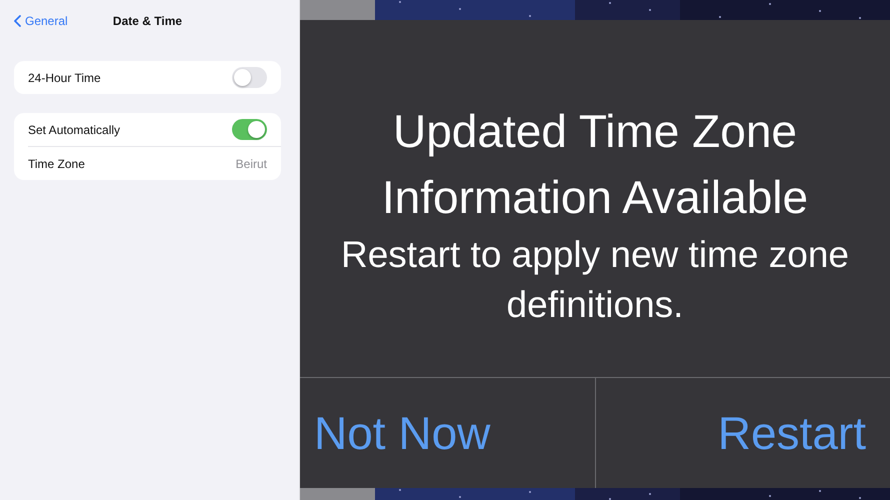  What do you see at coordinates (251, 163) in the screenshot?
I see `setting-value: Beirut` at bounding box center [251, 163].